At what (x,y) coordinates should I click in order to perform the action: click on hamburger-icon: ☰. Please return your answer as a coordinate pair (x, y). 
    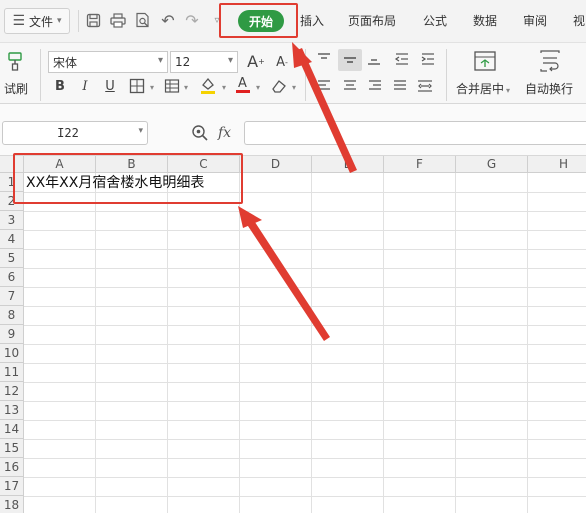
    Looking at the image, I should click on (18, 21).